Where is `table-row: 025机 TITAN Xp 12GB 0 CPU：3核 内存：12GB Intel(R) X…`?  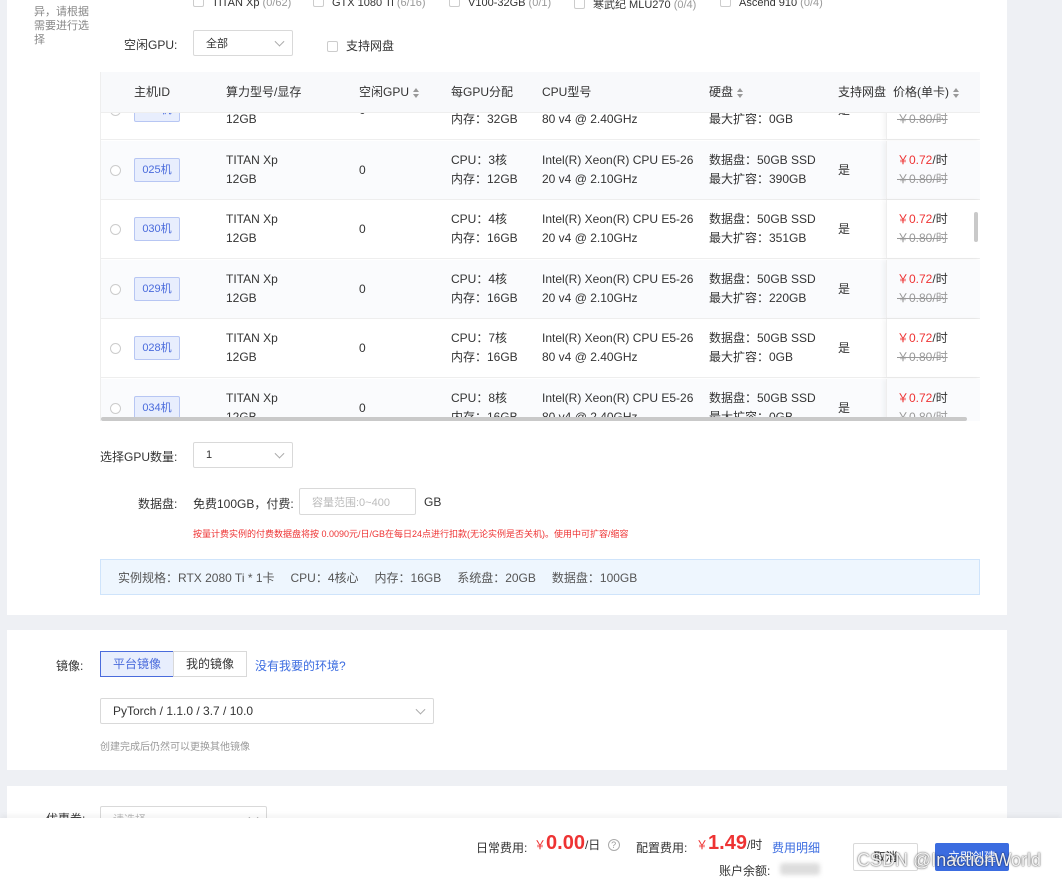
table-row: 025机 TITAN Xp 12GB 0 CPU：3核 内存：12GB Intel(R) X… is located at coordinates (540, 170).